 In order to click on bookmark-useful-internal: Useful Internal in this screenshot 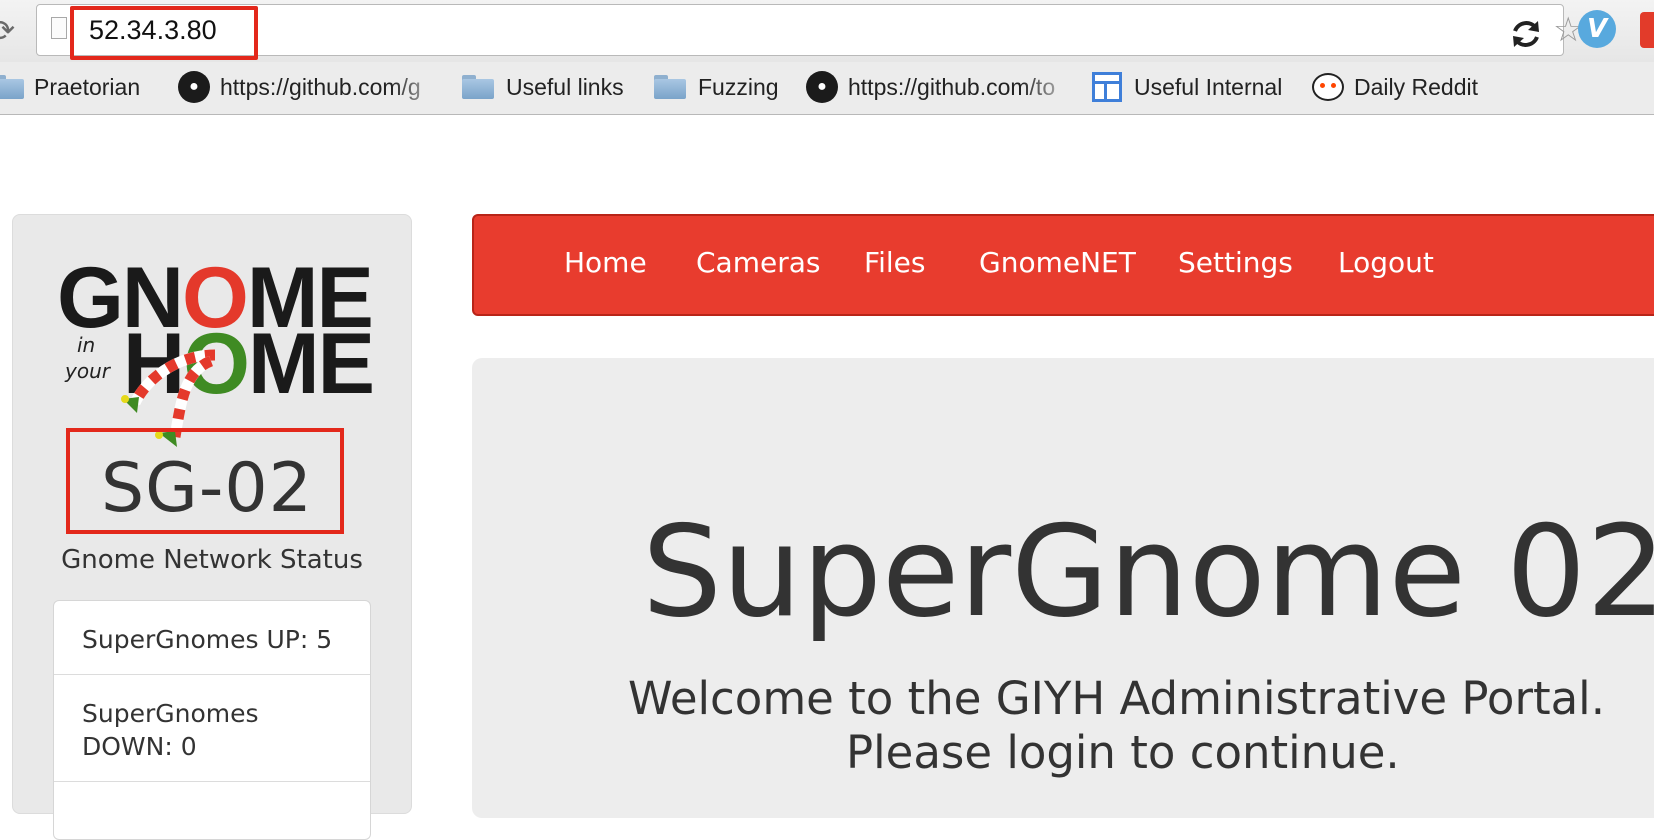, I will do `click(1187, 87)`.